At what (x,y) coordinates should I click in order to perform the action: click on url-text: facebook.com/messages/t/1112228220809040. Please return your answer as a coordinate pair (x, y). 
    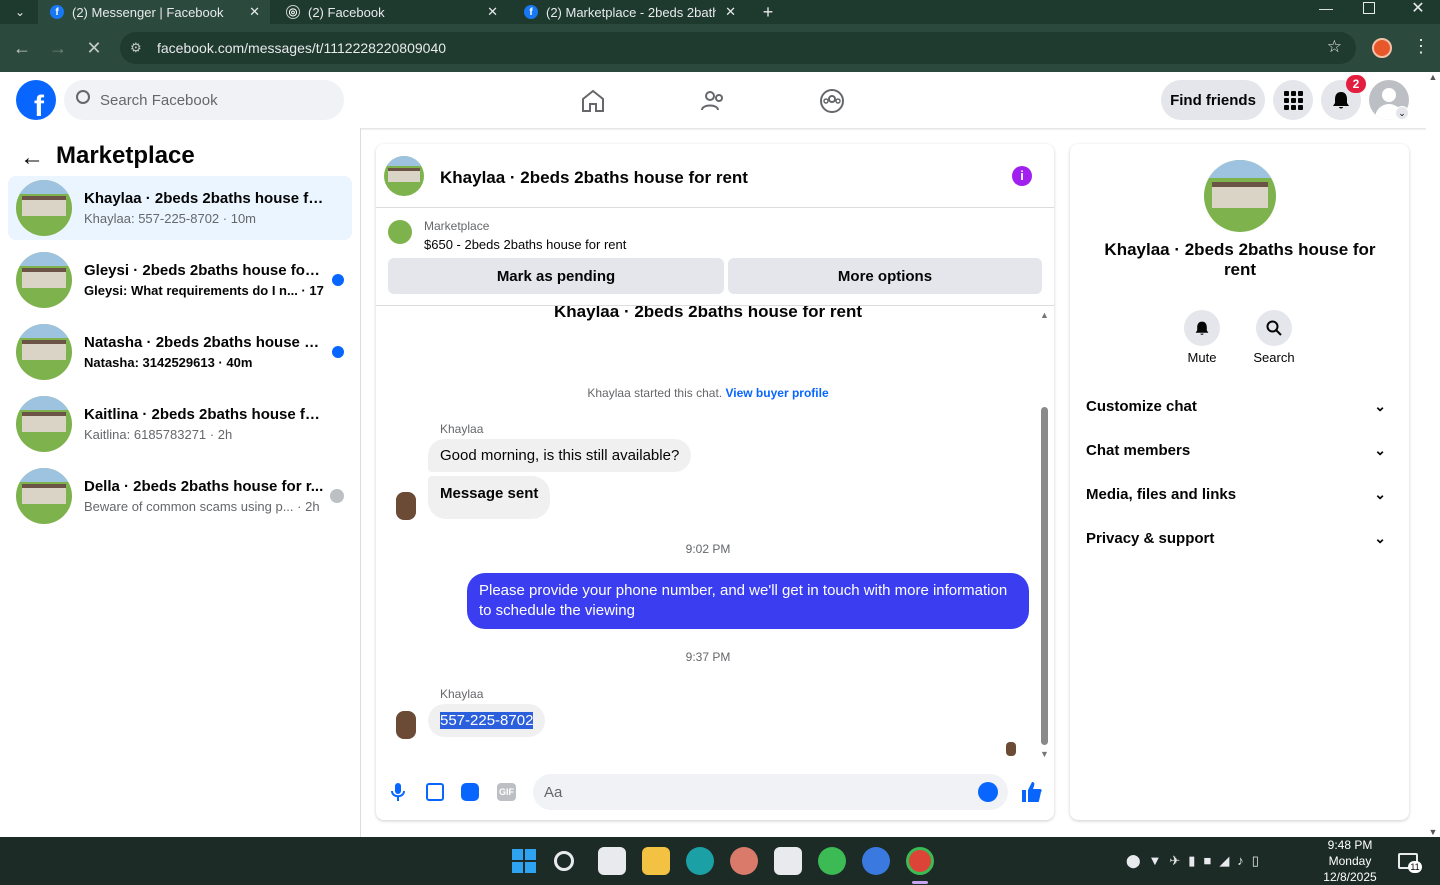
    Looking at the image, I should click on (302, 48).